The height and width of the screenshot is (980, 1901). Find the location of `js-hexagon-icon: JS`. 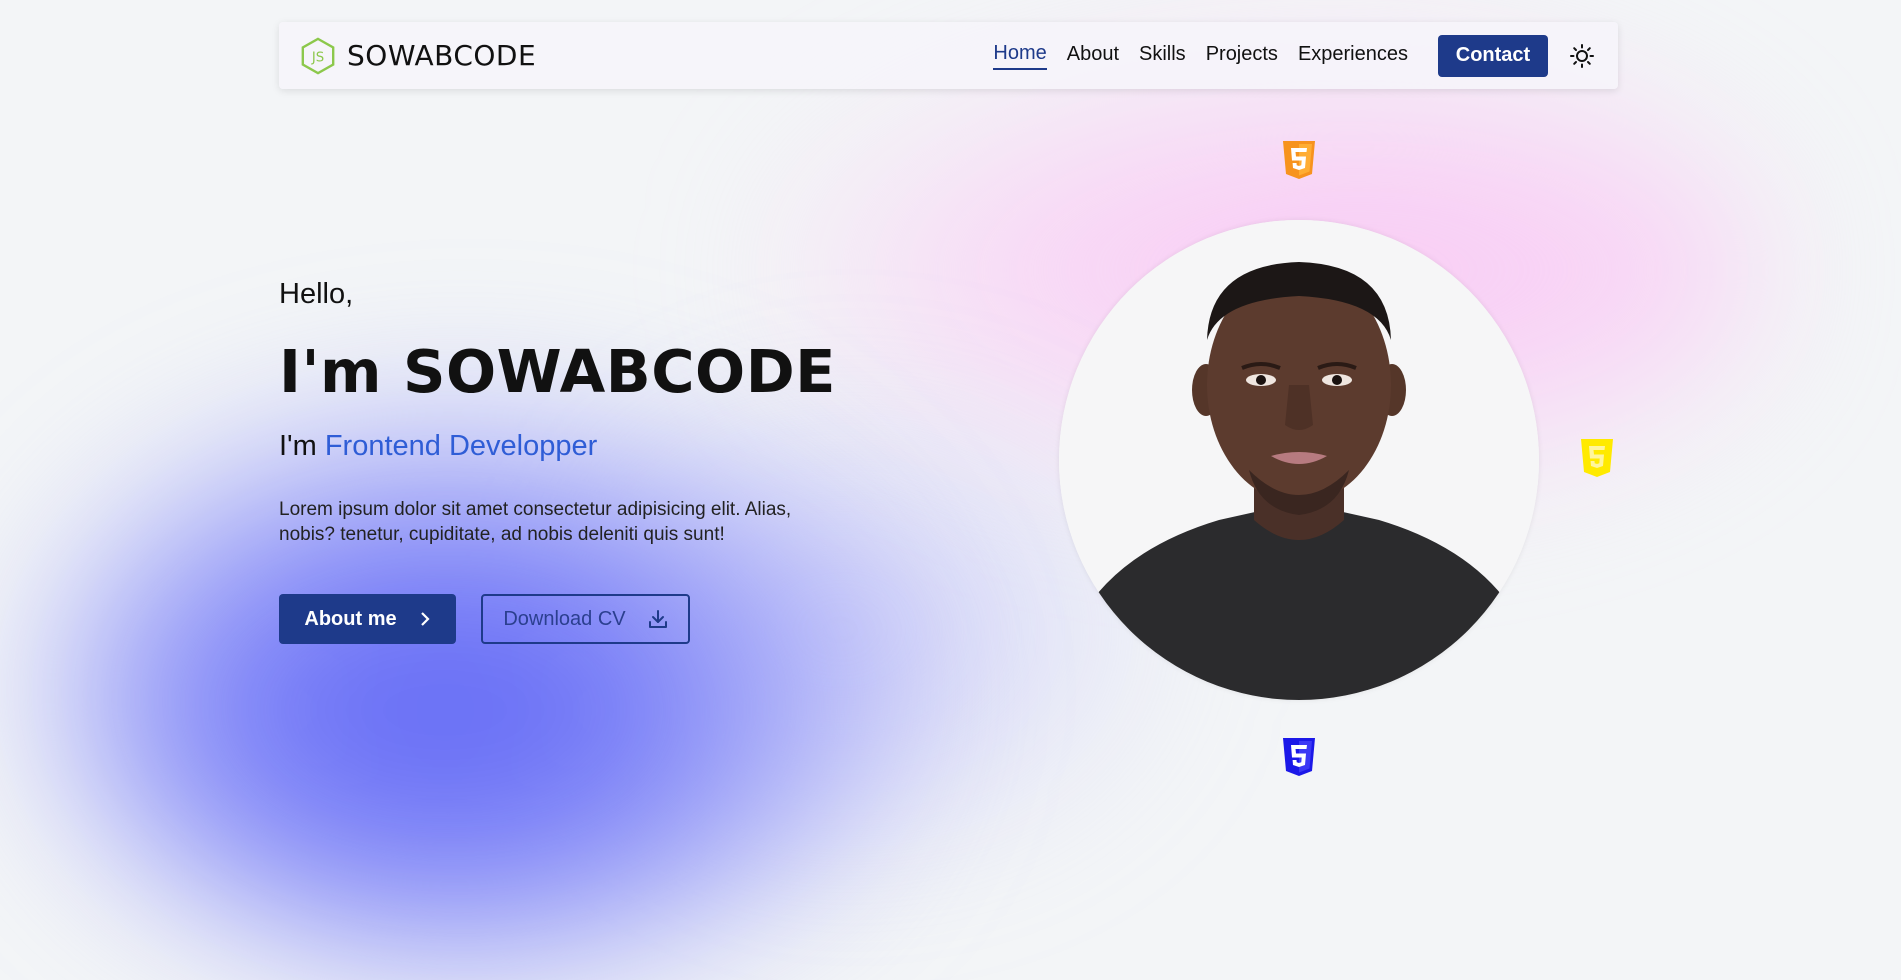

js-hexagon-icon: JS is located at coordinates (318, 55).